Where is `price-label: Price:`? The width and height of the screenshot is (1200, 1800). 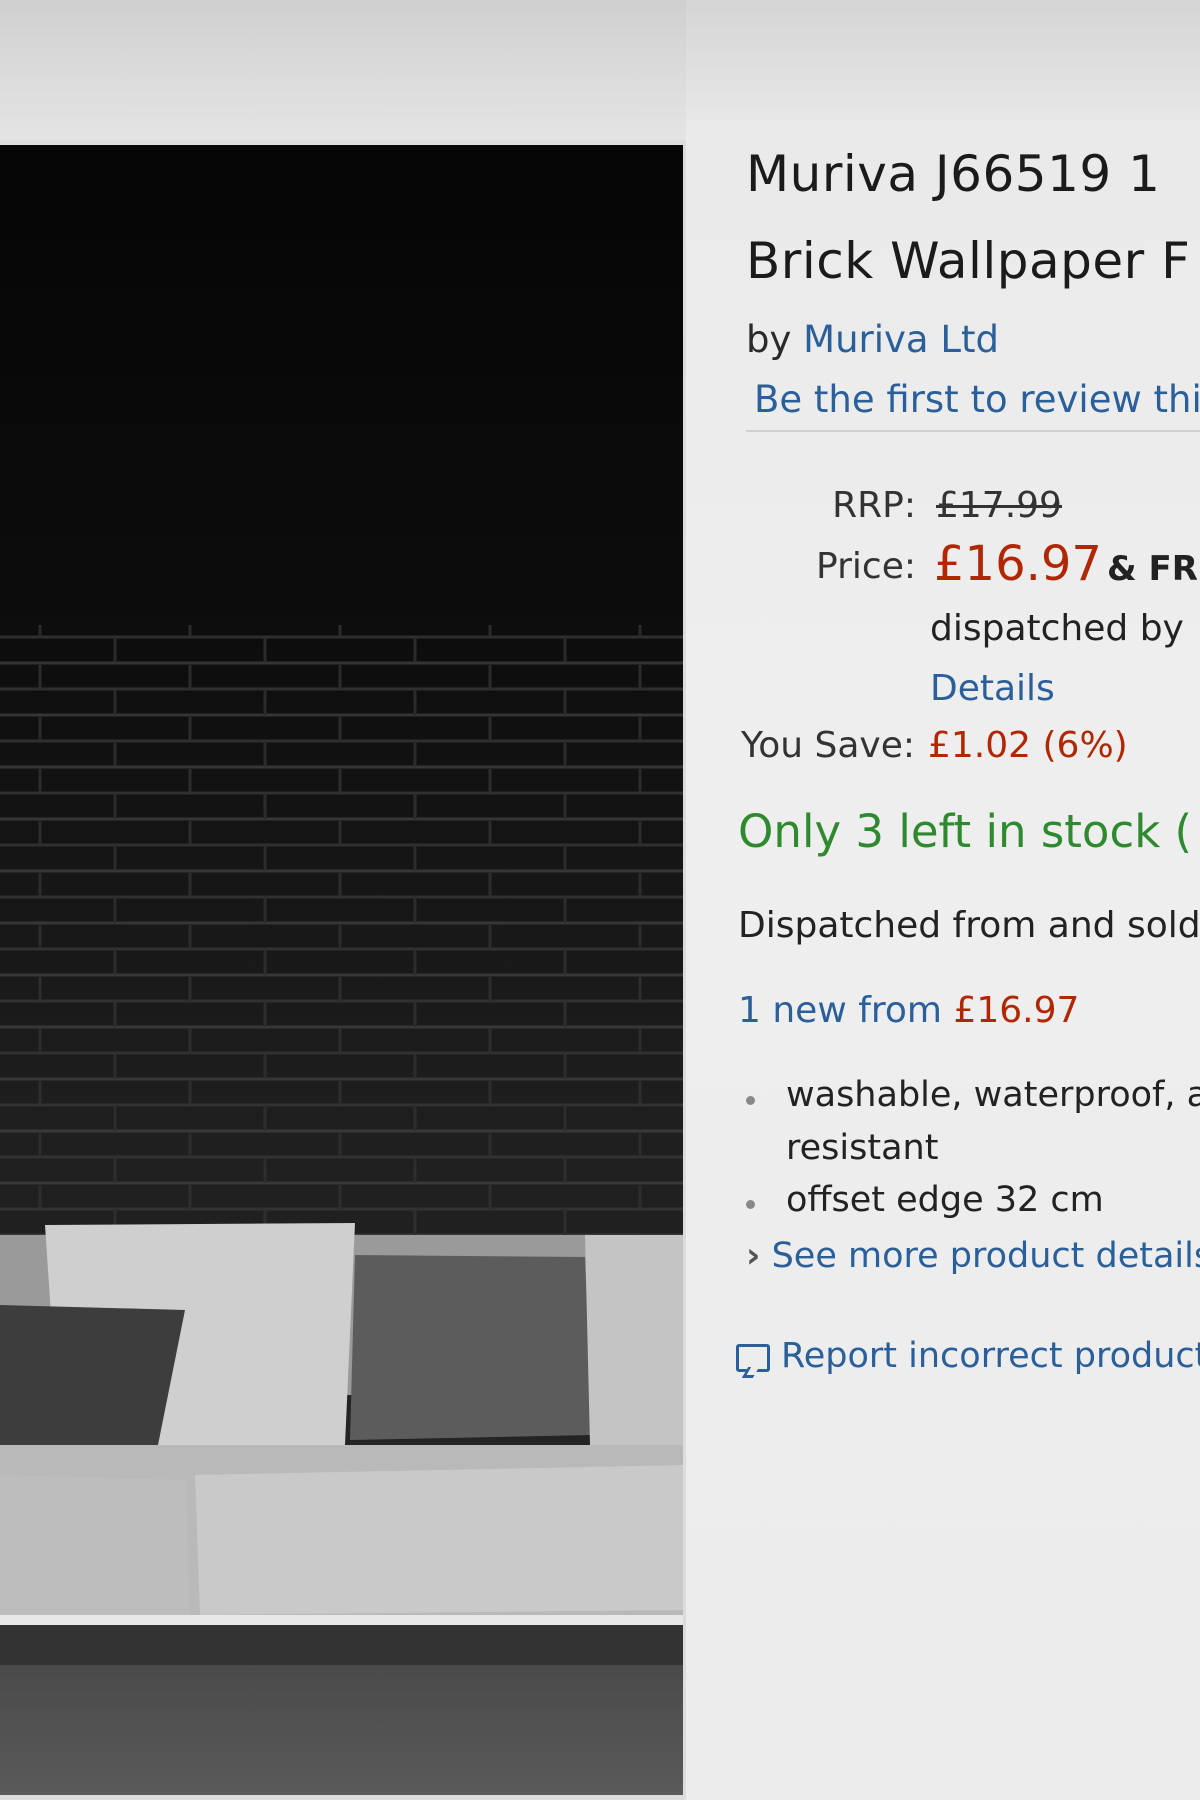 price-label: Price: is located at coordinates (866, 566).